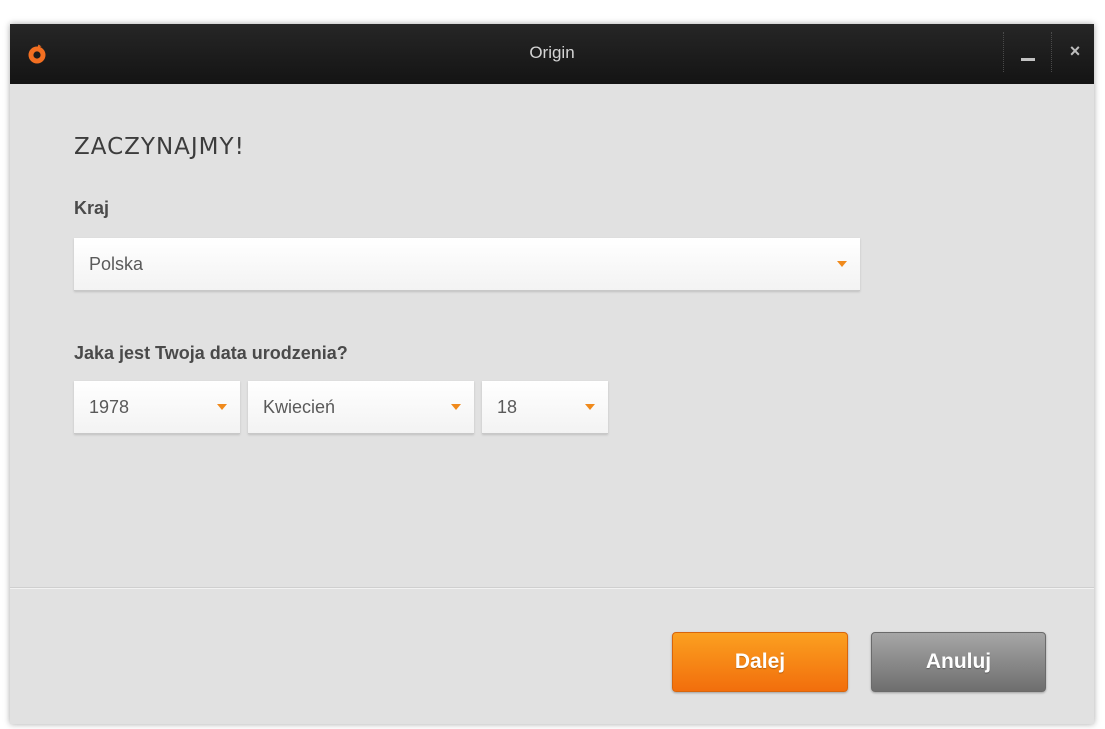 This screenshot has height=729, width=1105. What do you see at coordinates (1028, 59) in the screenshot?
I see `minimize-icon` at bounding box center [1028, 59].